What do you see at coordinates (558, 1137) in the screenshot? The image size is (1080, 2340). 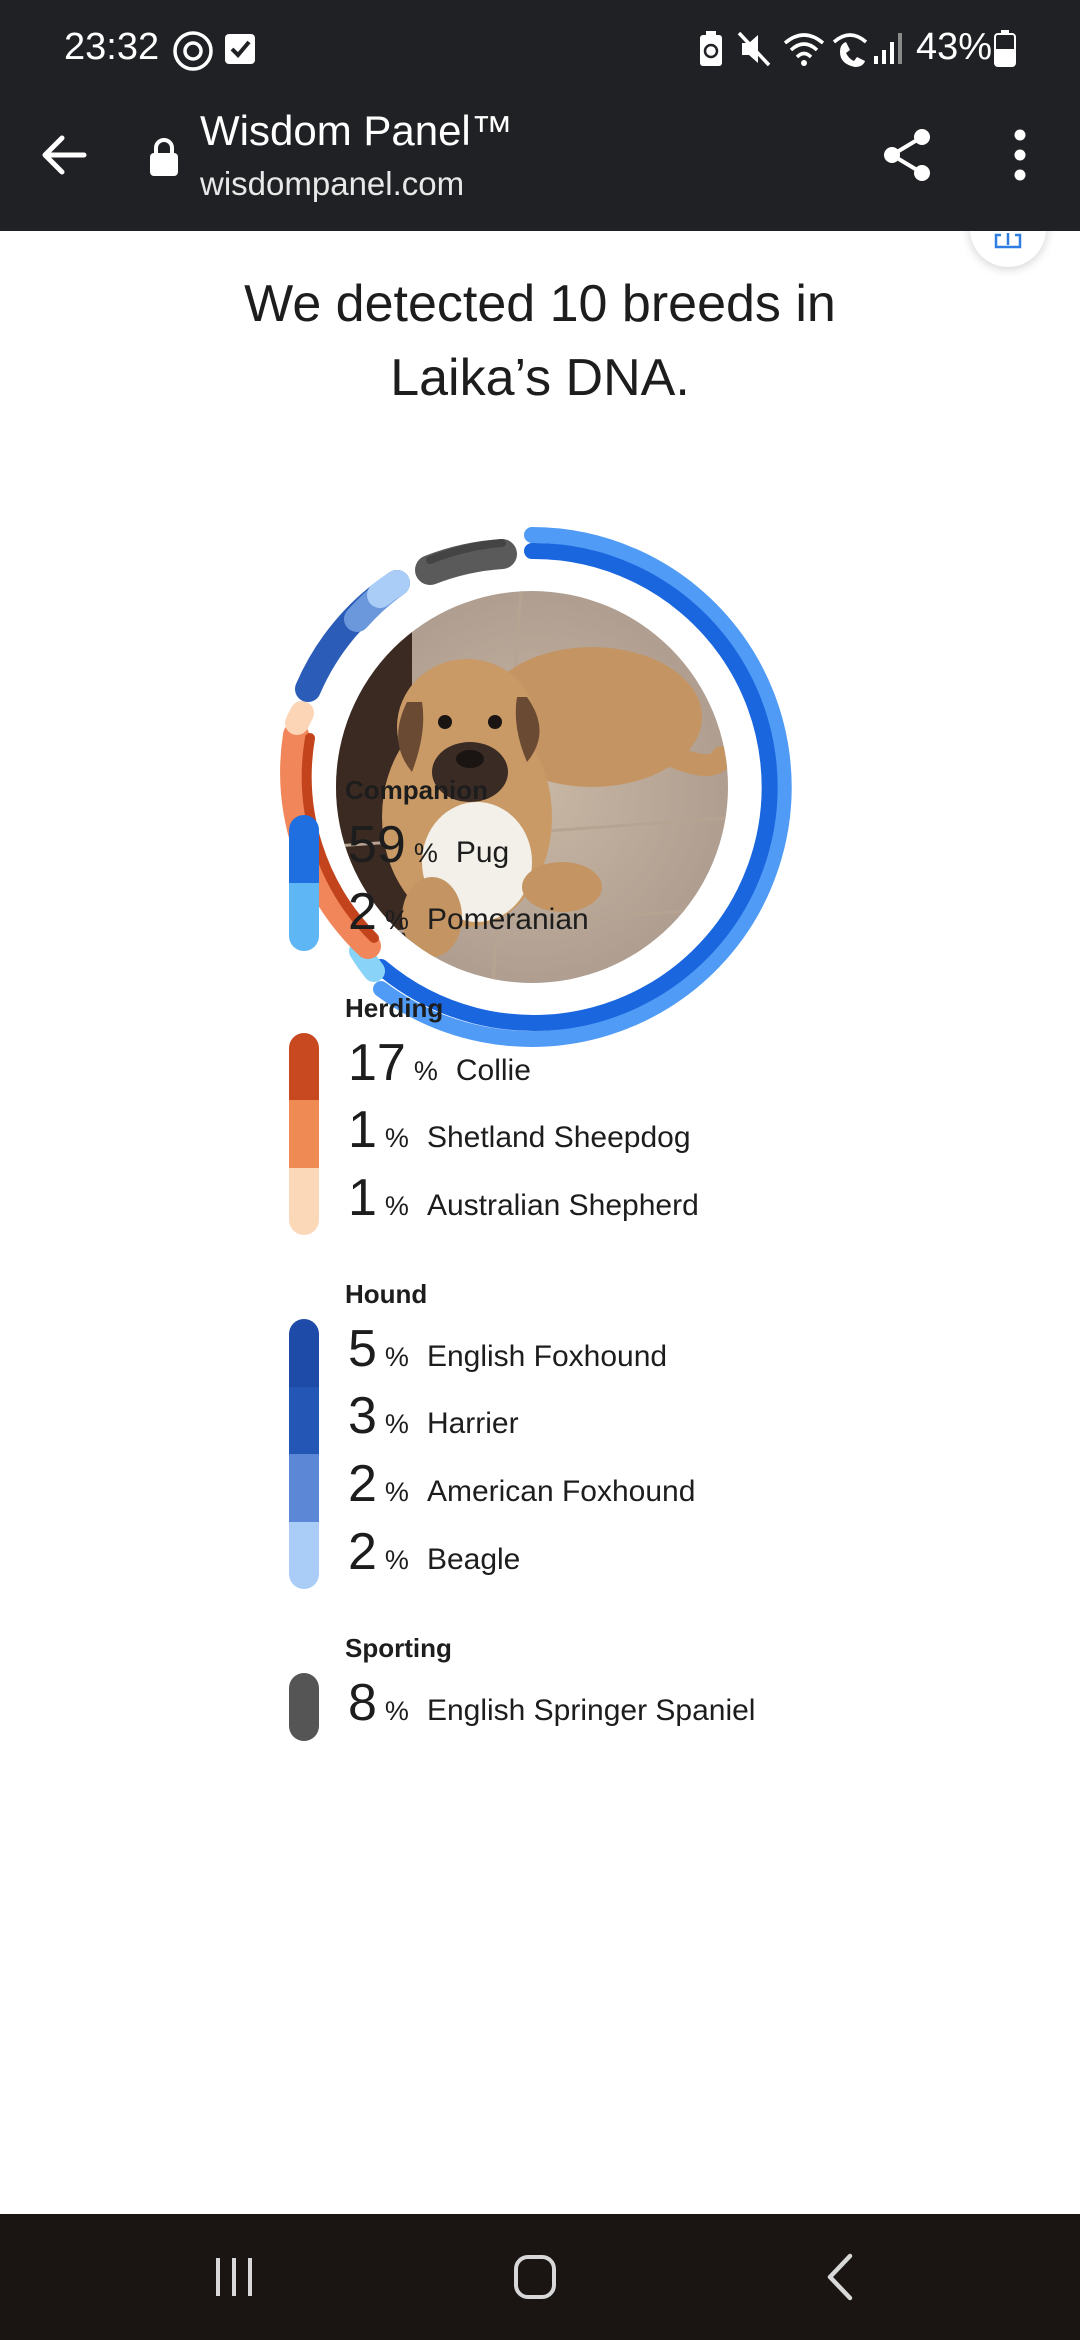 I see `breed-name: Shetland Sheepdog` at bounding box center [558, 1137].